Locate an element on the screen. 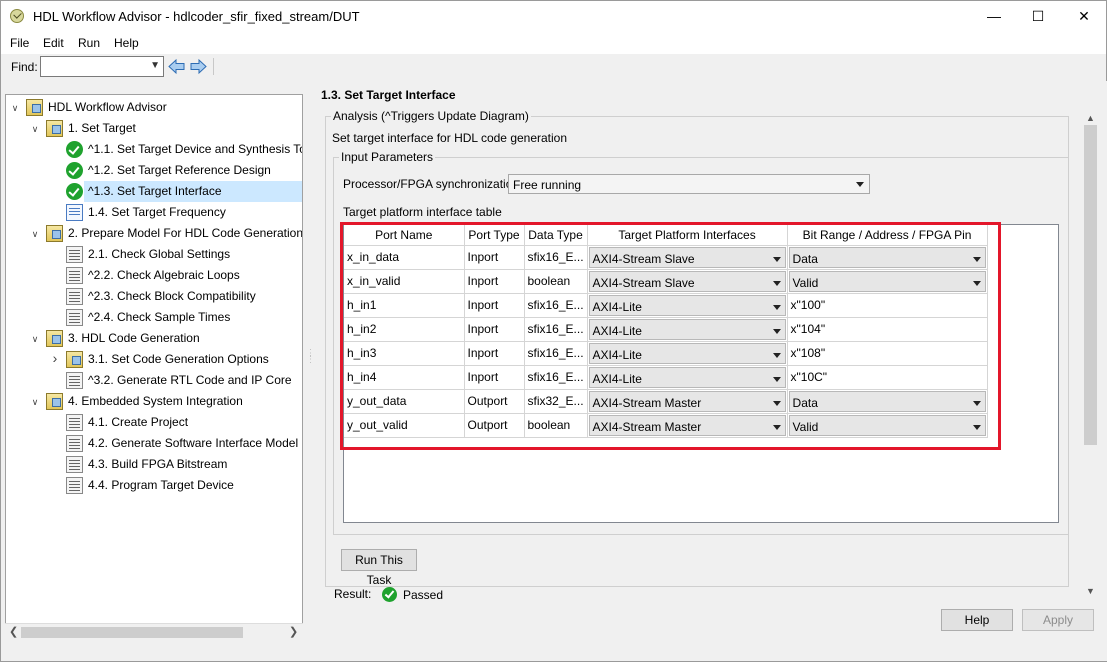 The height and width of the screenshot is (662, 1107). interface-cell-value: AXI4-Lite is located at coordinates (617, 354).